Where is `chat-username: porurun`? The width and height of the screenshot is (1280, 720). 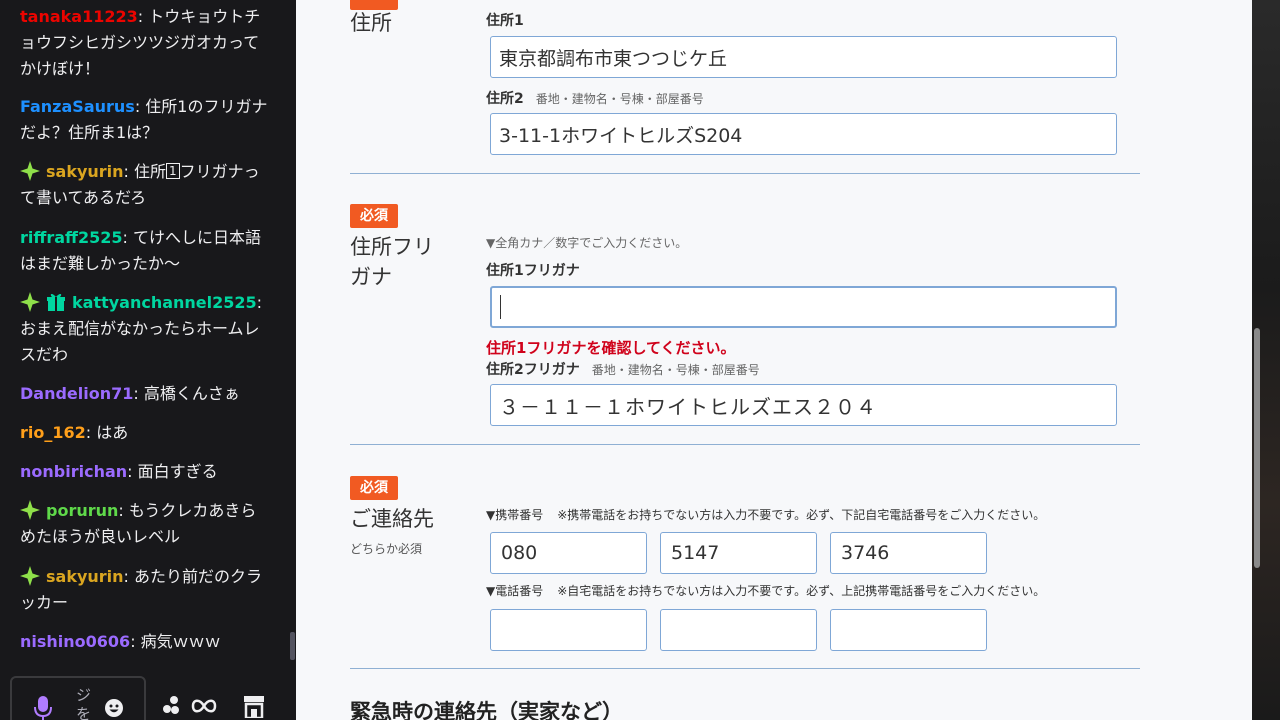
chat-username: porurun is located at coordinates (82, 510).